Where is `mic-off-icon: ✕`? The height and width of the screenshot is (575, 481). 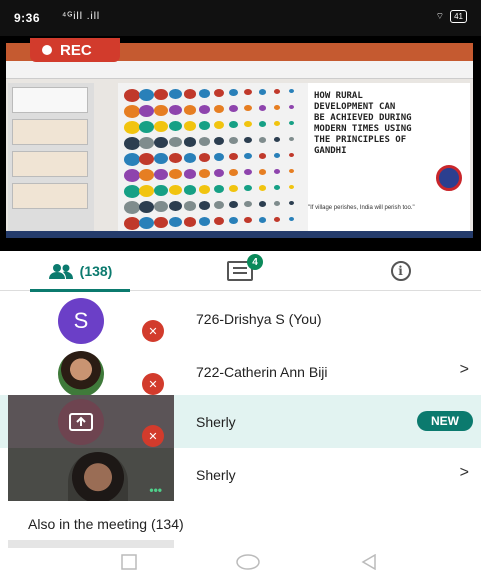 mic-off-icon: ✕ is located at coordinates (153, 384).